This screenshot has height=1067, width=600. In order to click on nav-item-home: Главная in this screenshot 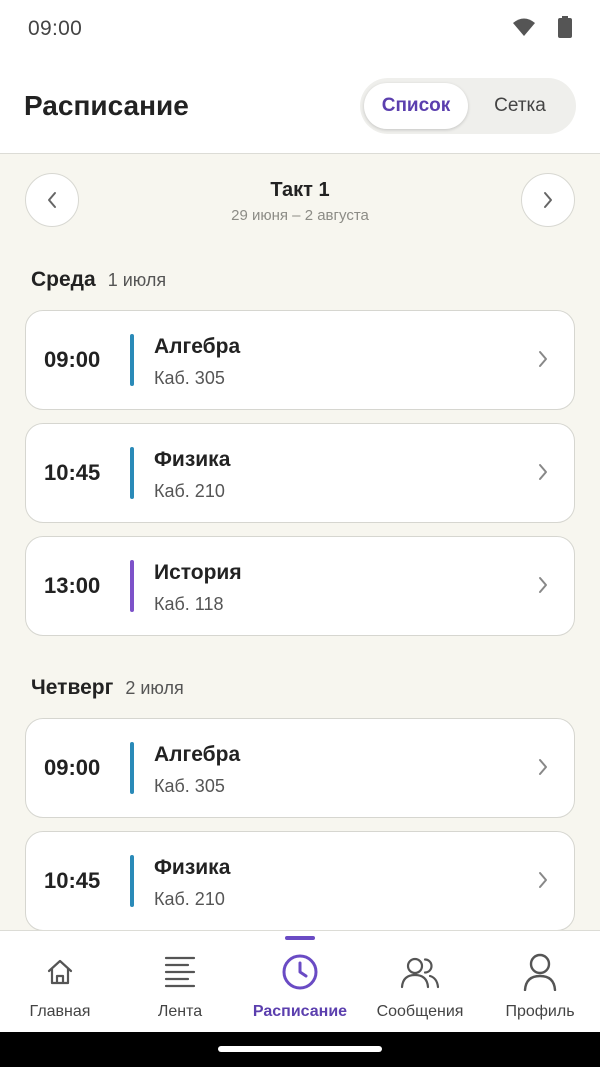, I will do `click(60, 981)`.